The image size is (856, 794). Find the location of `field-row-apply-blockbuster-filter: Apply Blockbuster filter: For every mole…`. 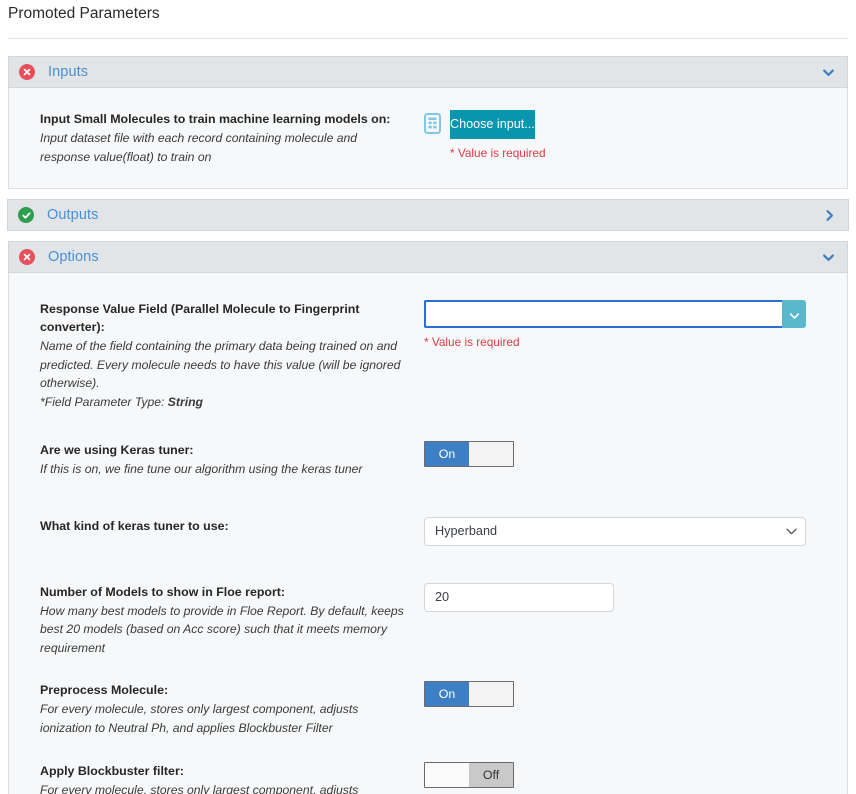

field-row-apply-blockbuster-filter: Apply Blockbuster filter: For every mole… is located at coordinates (428, 765).